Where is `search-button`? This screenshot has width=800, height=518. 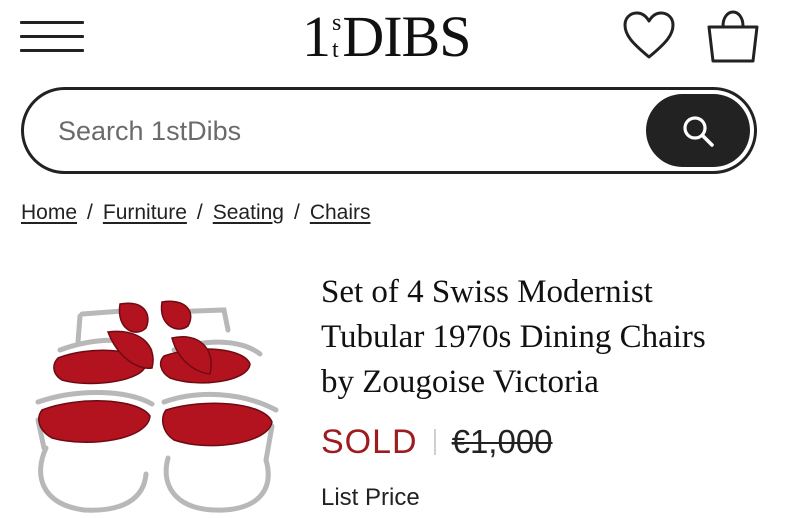 search-button is located at coordinates (698, 130).